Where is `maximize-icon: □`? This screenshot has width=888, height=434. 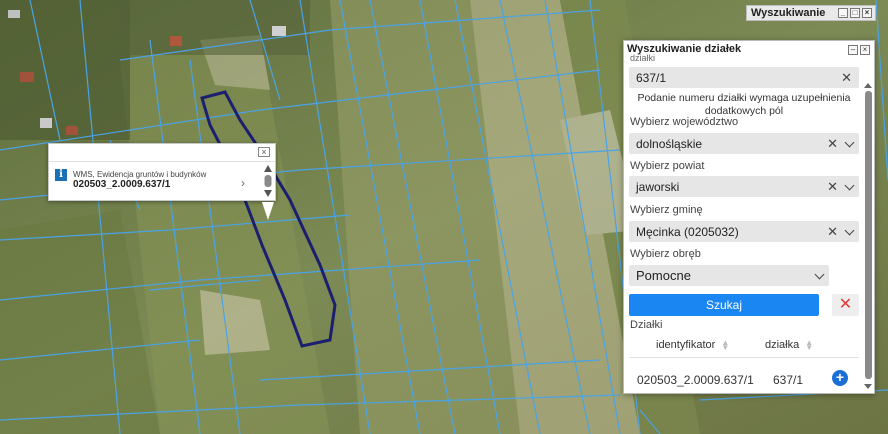
maximize-icon: □ is located at coordinates (855, 13).